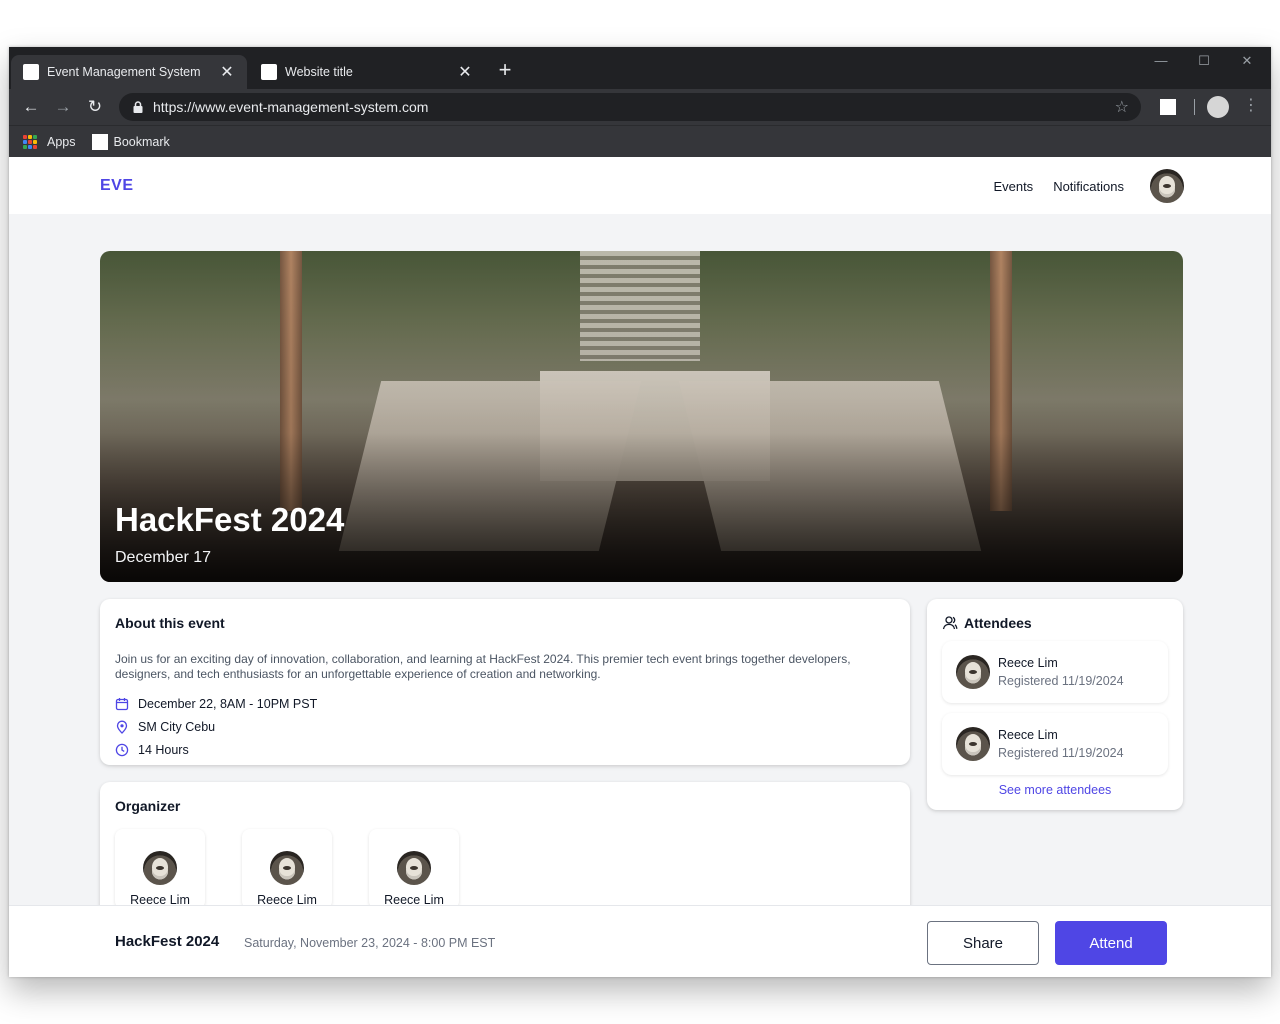  What do you see at coordinates (95, 107) in the screenshot?
I see `reload-icon: ↻` at bounding box center [95, 107].